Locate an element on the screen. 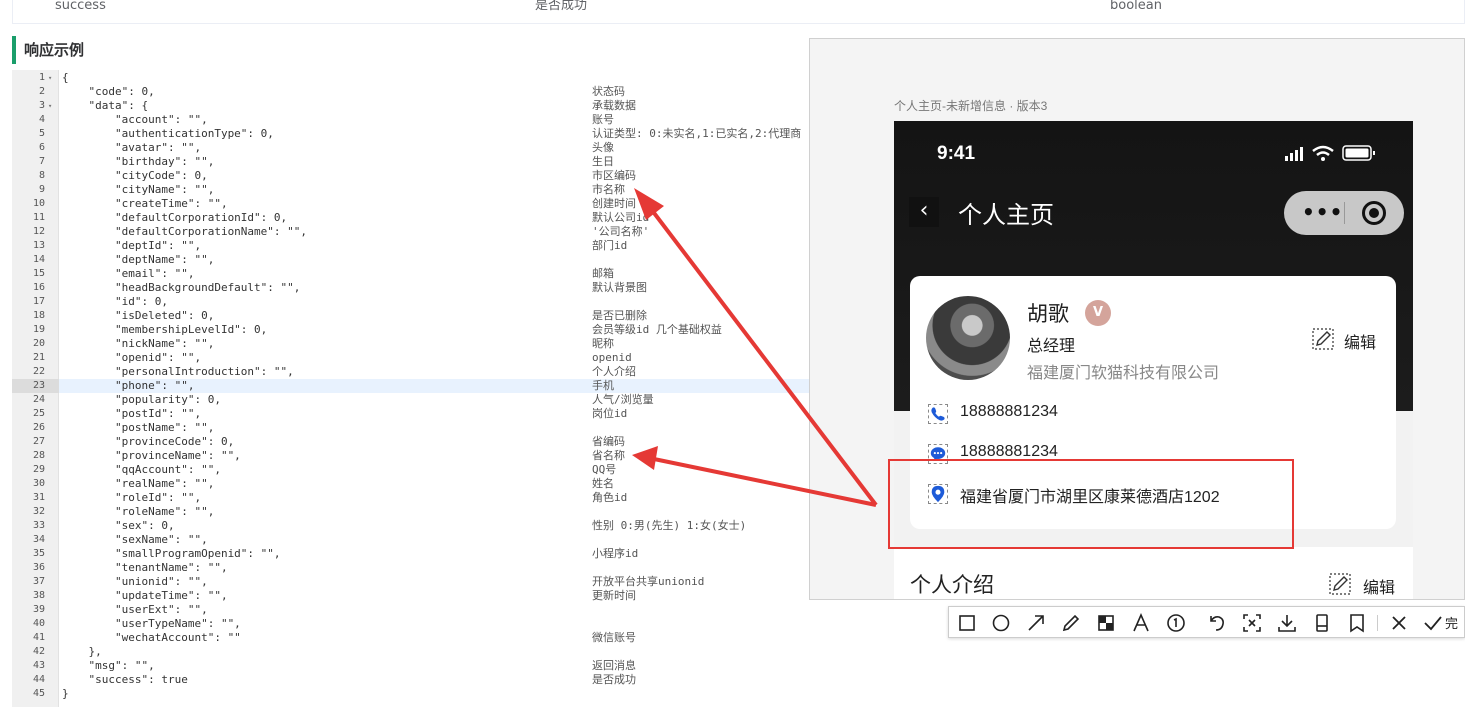  line-number: 3 is located at coordinates (41, 105).